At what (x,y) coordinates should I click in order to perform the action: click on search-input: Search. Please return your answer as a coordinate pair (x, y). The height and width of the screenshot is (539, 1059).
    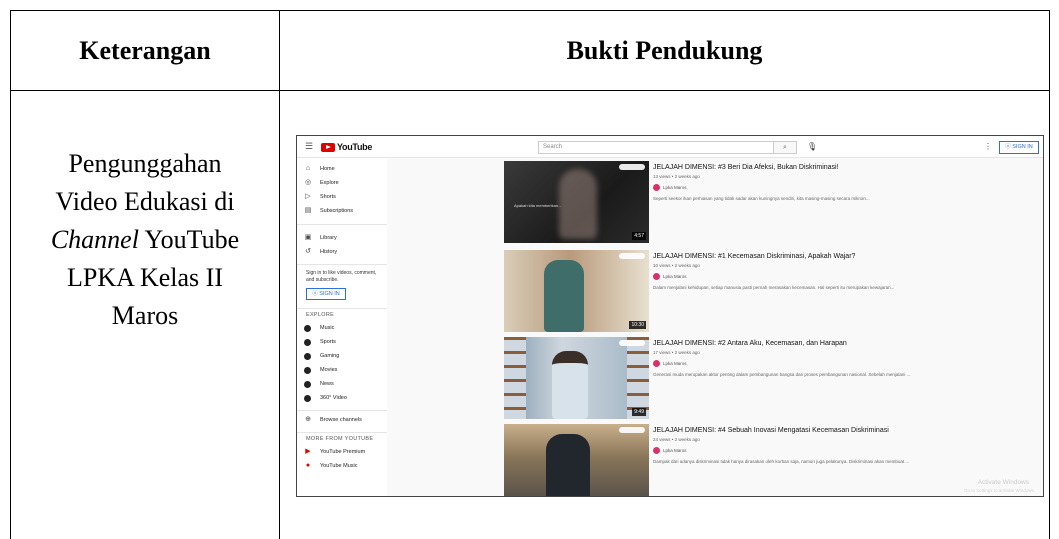
    Looking at the image, I should click on (656, 147).